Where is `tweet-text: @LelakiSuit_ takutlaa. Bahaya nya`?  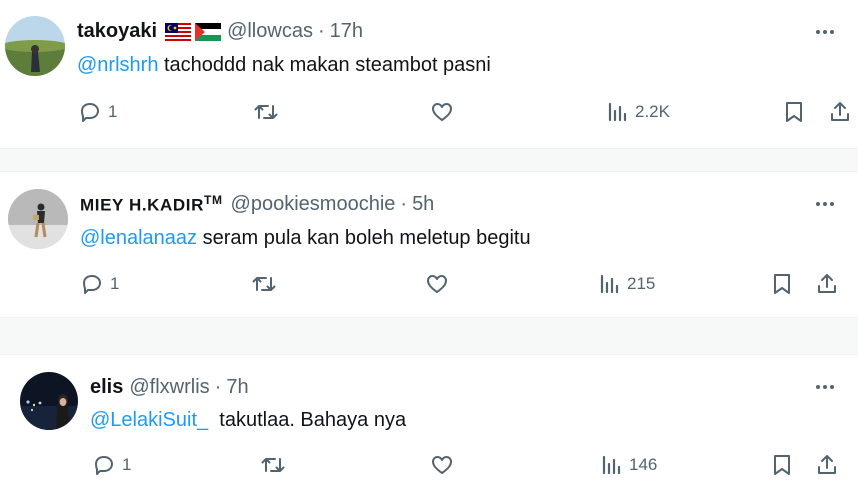 tweet-text: @LelakiSuit_ takutlaa. Bahaya nya is located at coordinates (248, 420).